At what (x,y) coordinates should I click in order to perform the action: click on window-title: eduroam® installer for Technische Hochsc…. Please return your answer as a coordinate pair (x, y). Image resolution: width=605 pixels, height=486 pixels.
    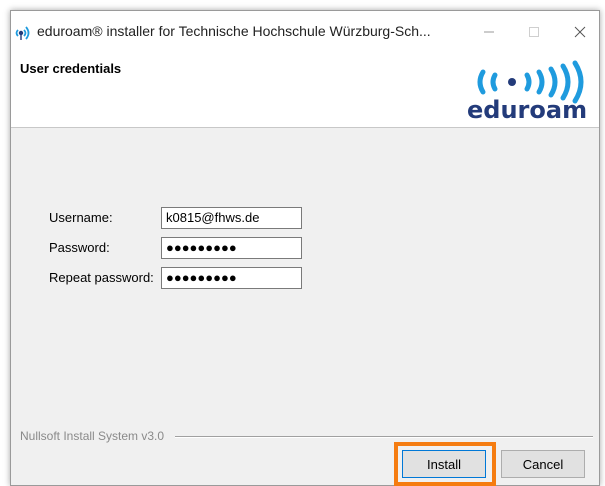
    Looking at the image, I should click on (234, 31).